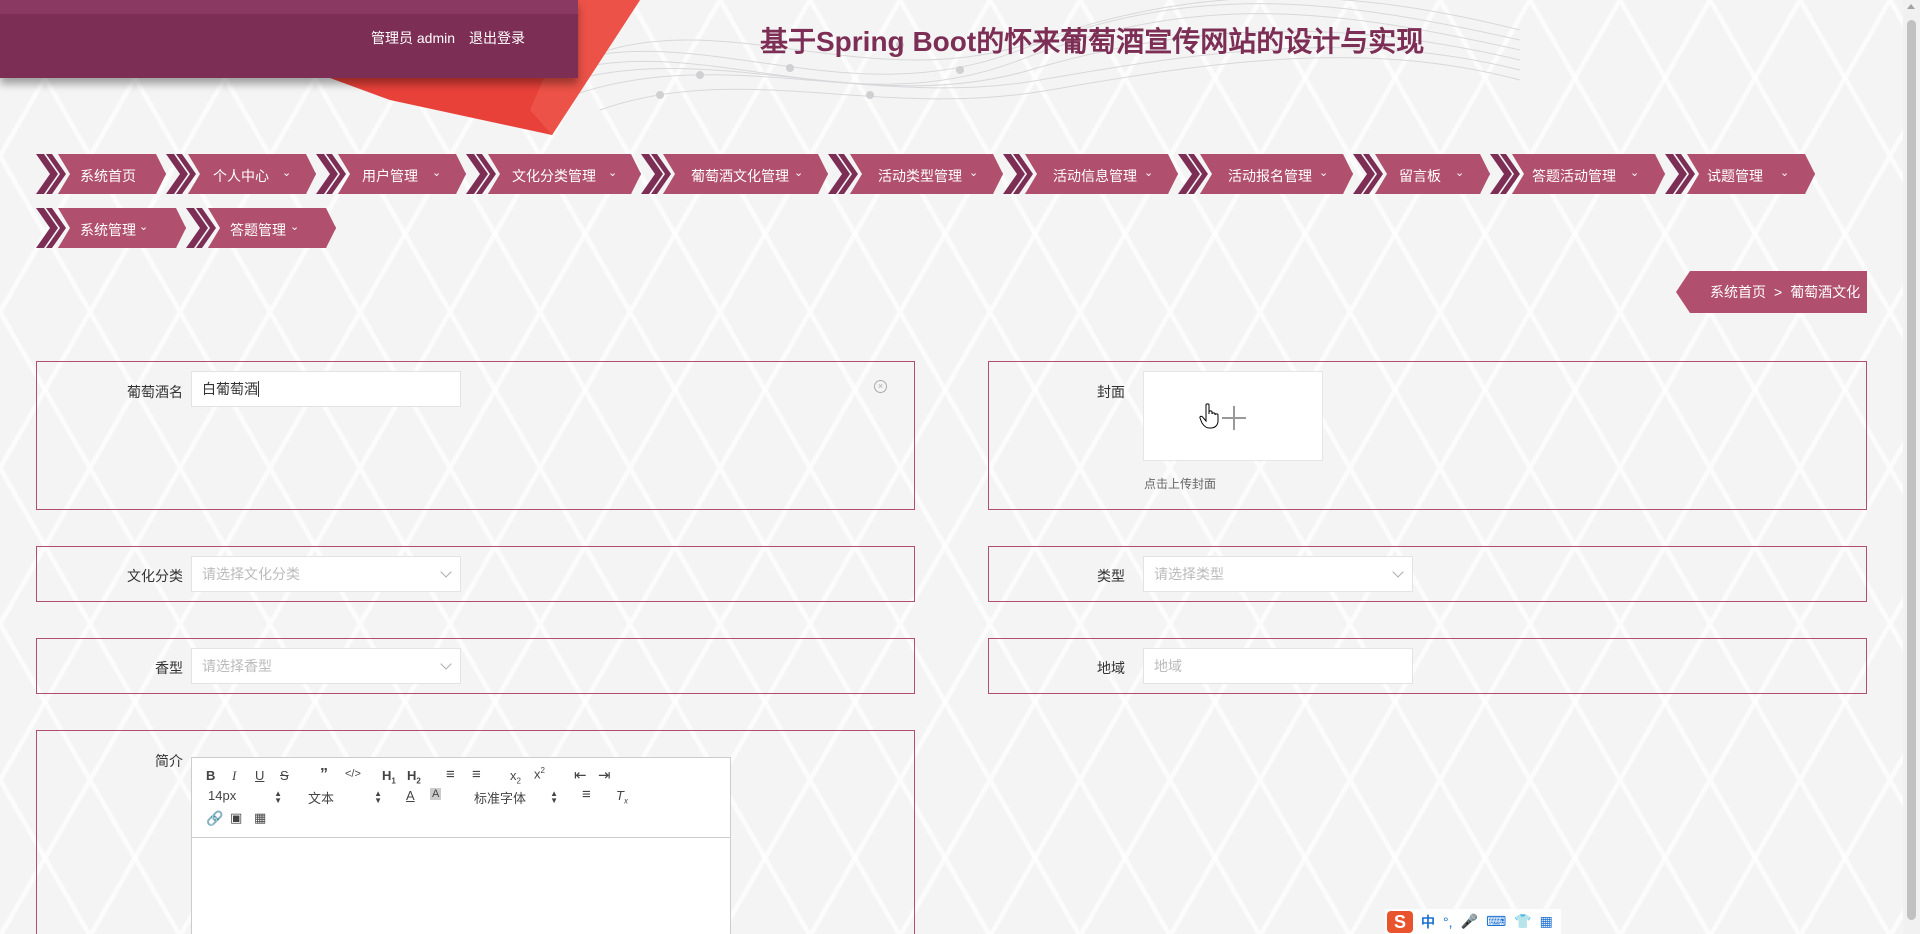 The image size is (1920, 934). I want to click on nav-item-quiz-management: 答题管理 ⌄, so click(261, 228).